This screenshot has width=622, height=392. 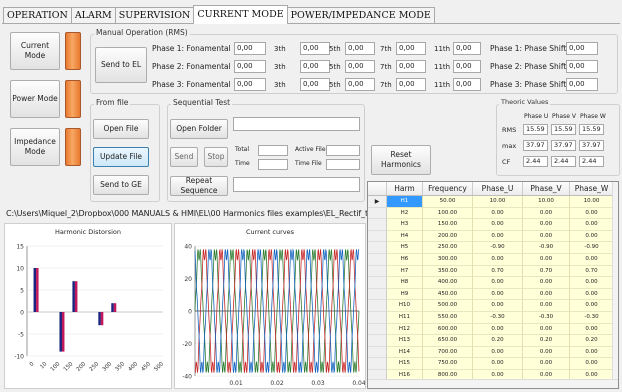 What do you see at coordinates (405, 248) in the screenshot?
I see `grid-cell: H5` at bounding box center [405, 248].